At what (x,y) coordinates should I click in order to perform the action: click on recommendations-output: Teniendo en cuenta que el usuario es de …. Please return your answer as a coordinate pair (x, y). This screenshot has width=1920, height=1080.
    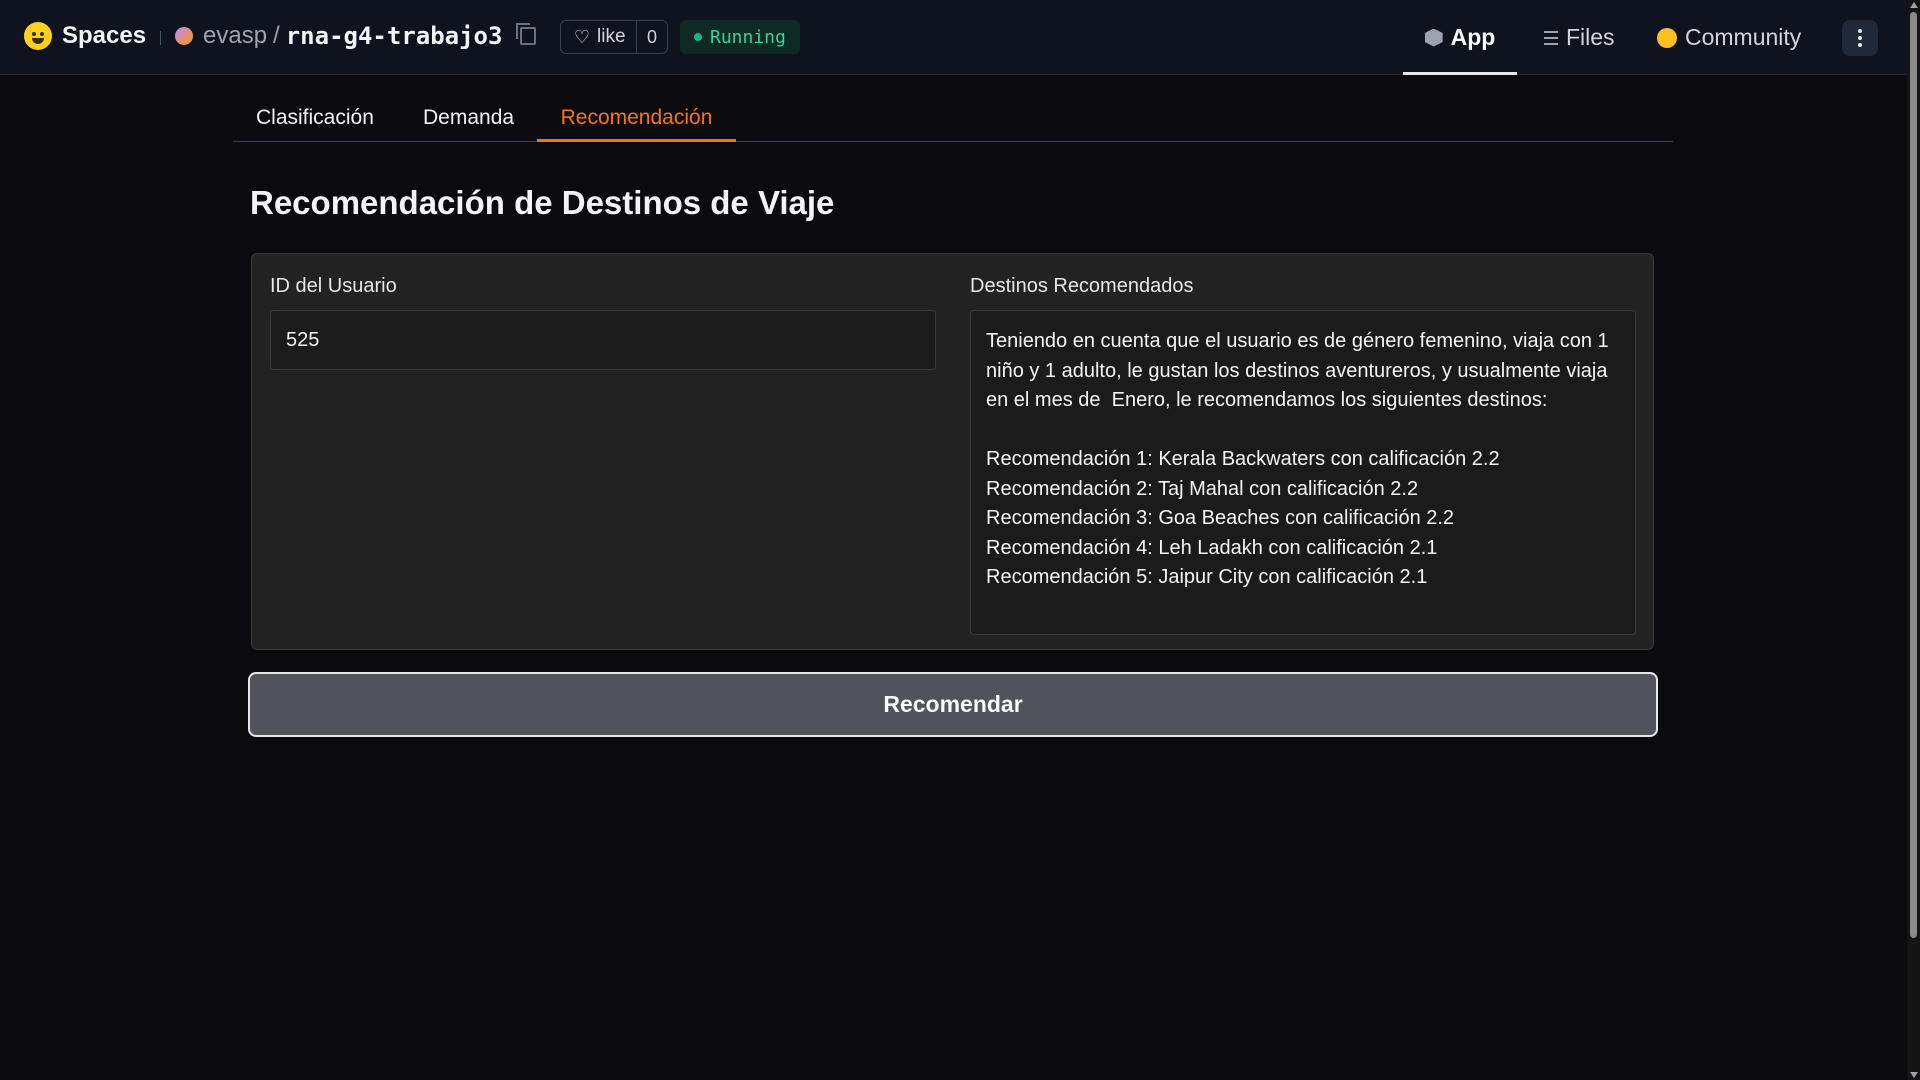
    Looking at the image, I should click on (1303, 472).